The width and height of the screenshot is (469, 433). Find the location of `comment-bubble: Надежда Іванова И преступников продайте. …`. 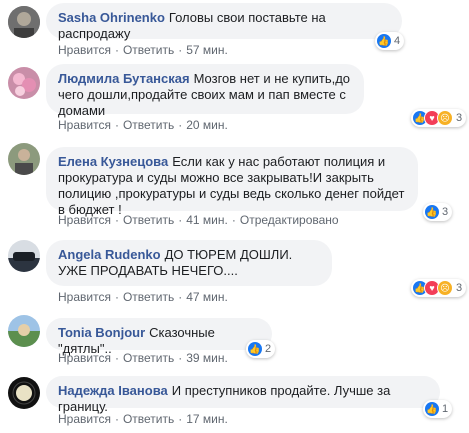

comment-bubble: Надежда Іванова И преступников продайте. … is located at coordinates (243, 395).